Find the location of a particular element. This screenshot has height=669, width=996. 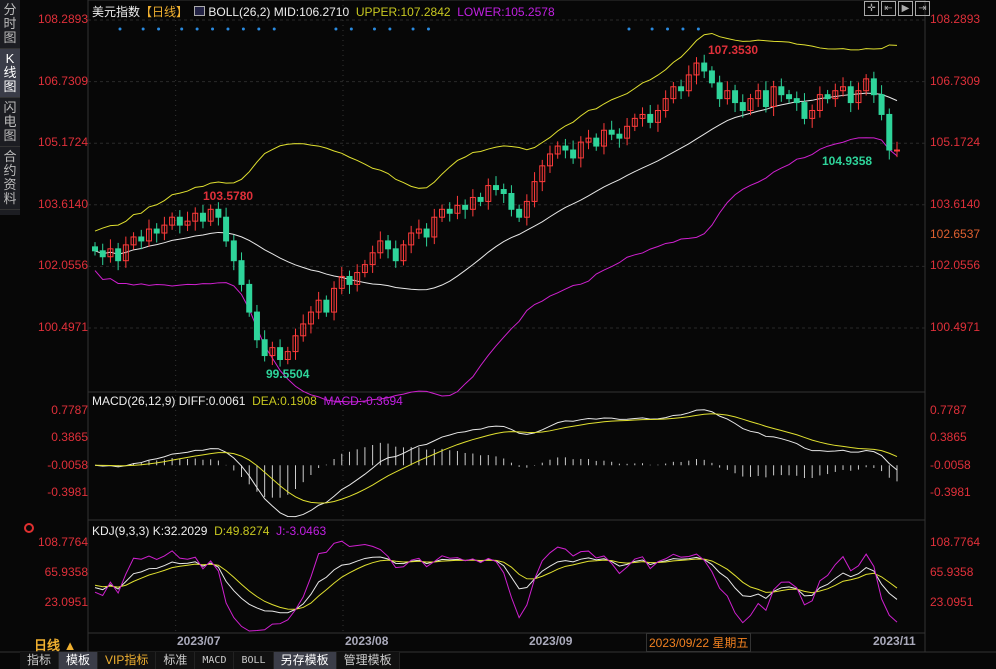

boll-label: BOLL(26,2) is located at coordinates (239, 12).